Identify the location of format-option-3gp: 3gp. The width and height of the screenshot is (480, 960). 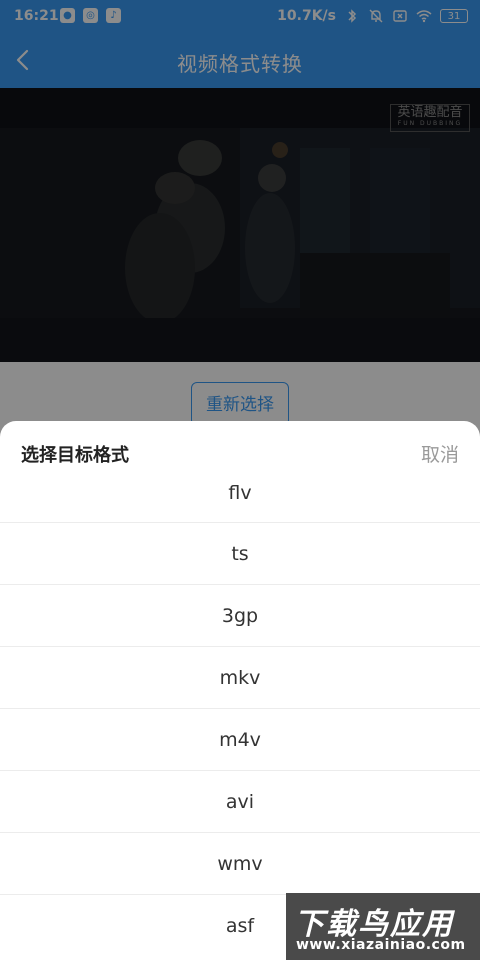
(240, 616).